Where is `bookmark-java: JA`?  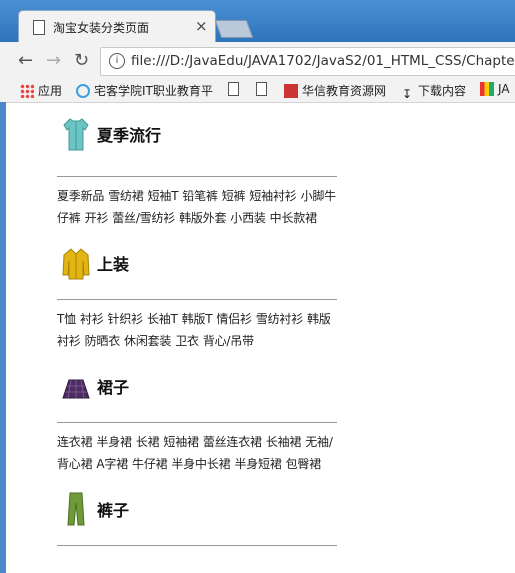 bookmark-java: JA is located at coordinates (495, 89).